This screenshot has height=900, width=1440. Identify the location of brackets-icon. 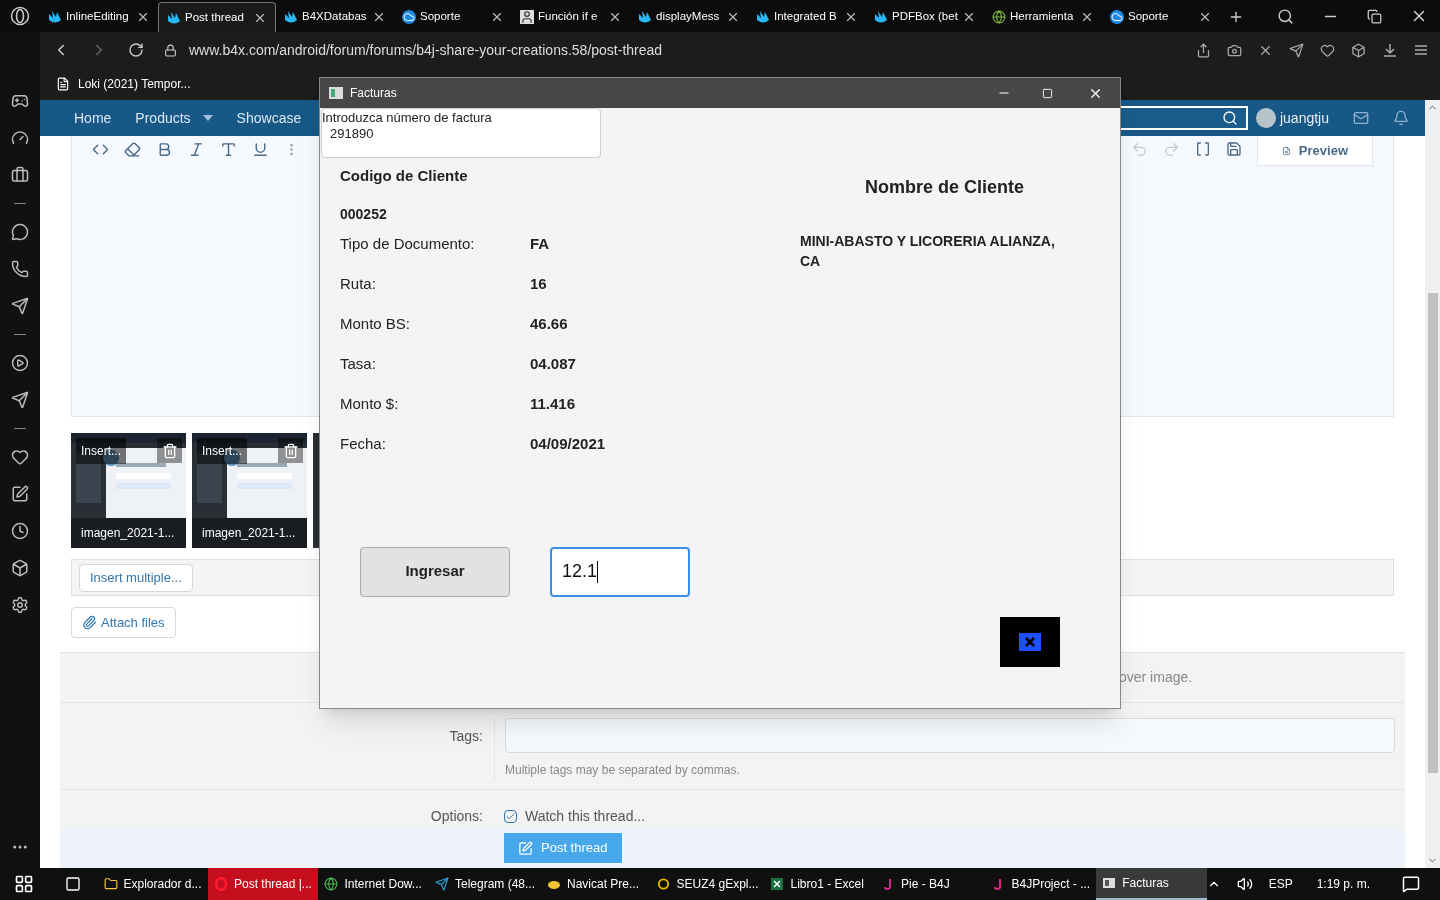
(1203, 149).